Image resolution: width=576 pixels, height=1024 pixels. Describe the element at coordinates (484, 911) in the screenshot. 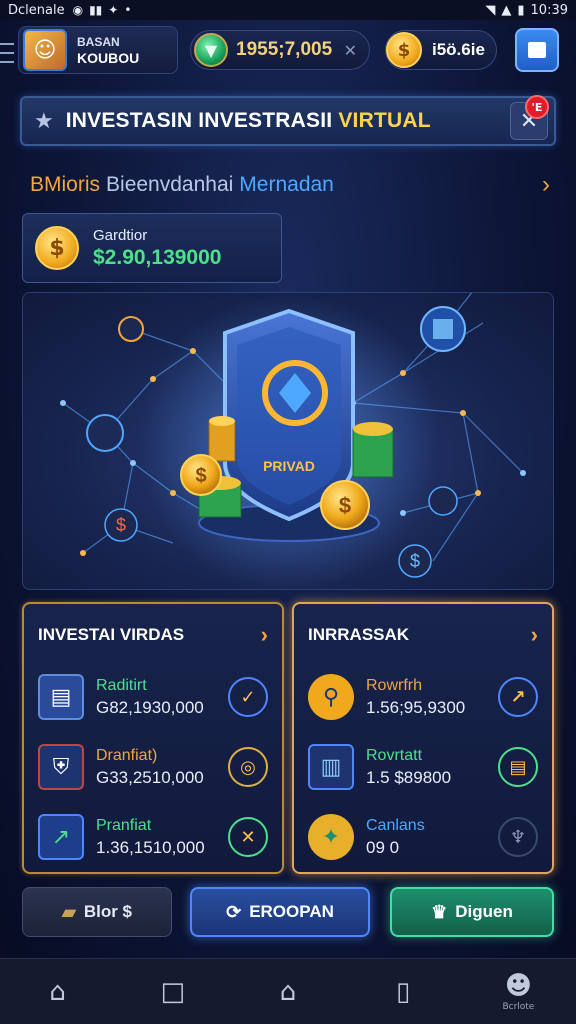

I see `trophy-action-label: Diguen` at that location.